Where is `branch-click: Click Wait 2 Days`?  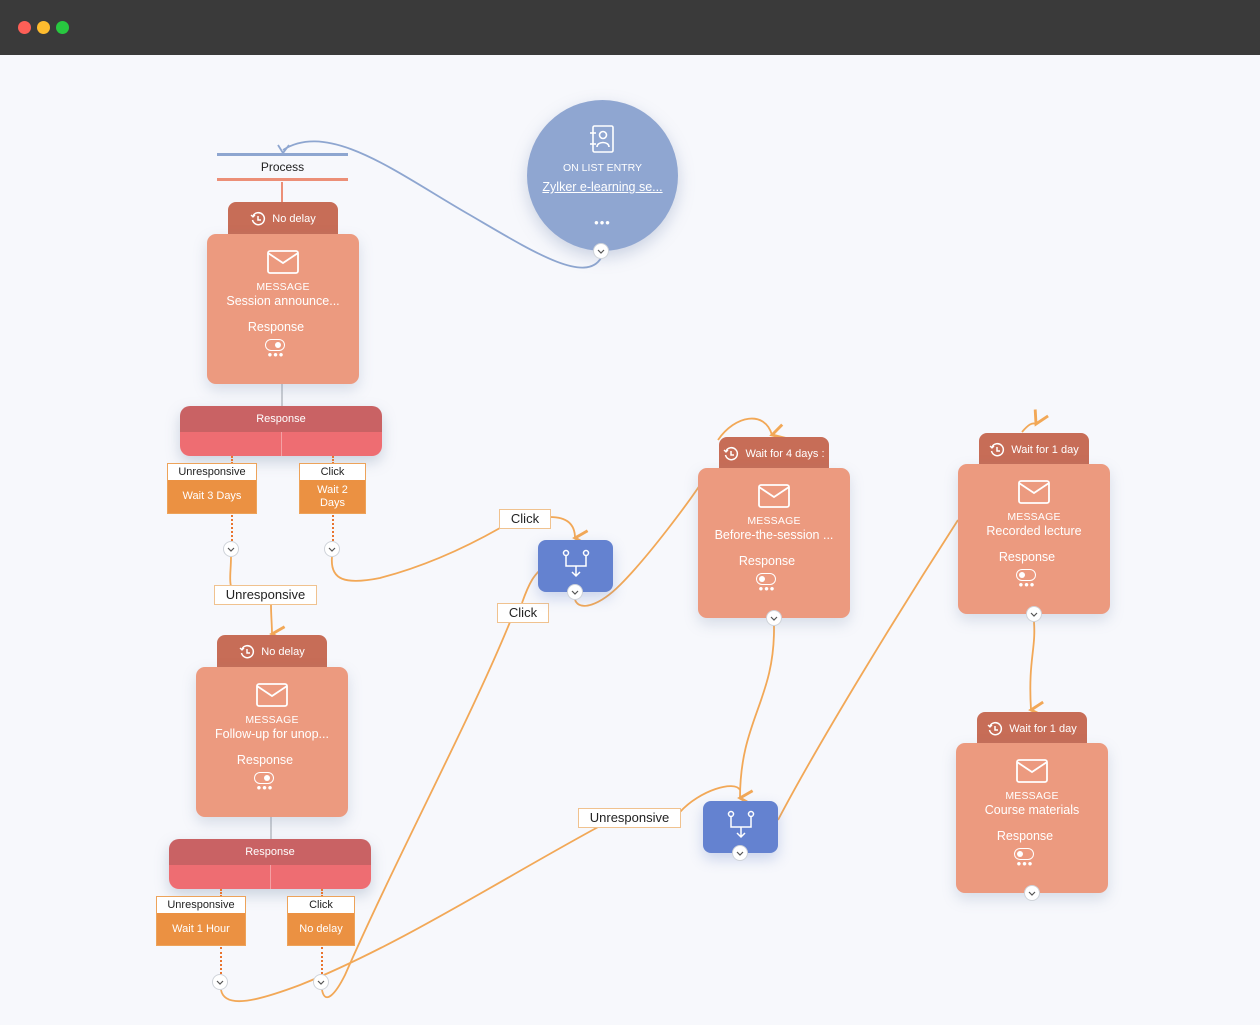
branch-click: Click Wait 2 Days is located at coordinates (332, 488).